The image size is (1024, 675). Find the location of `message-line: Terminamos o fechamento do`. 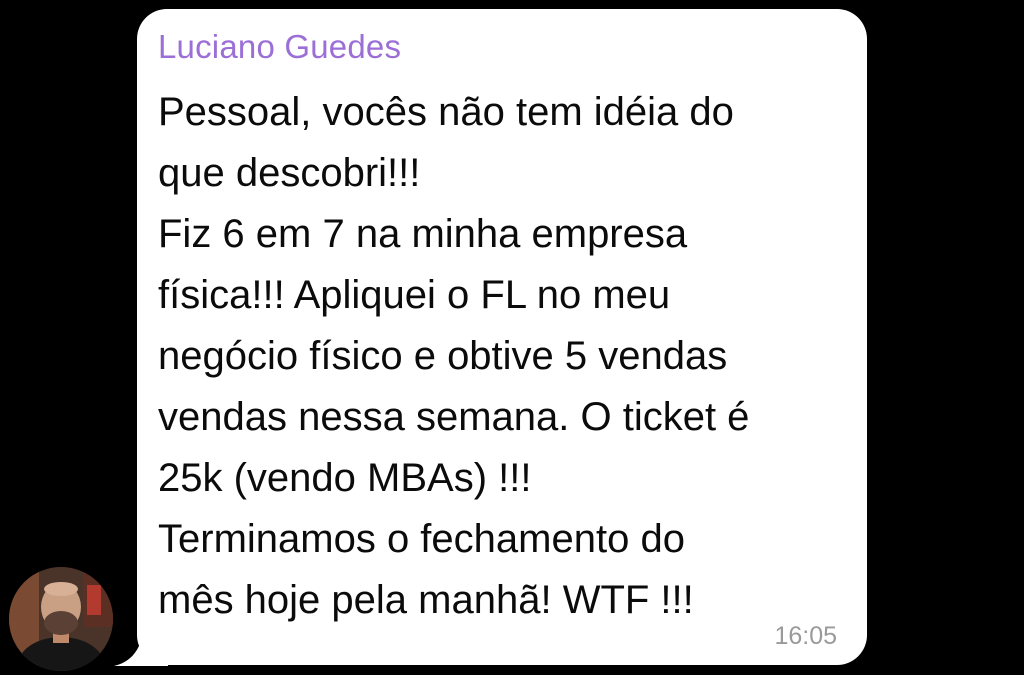

message-line: Terminamos o fechamento do is located at coordinates (421, 539).